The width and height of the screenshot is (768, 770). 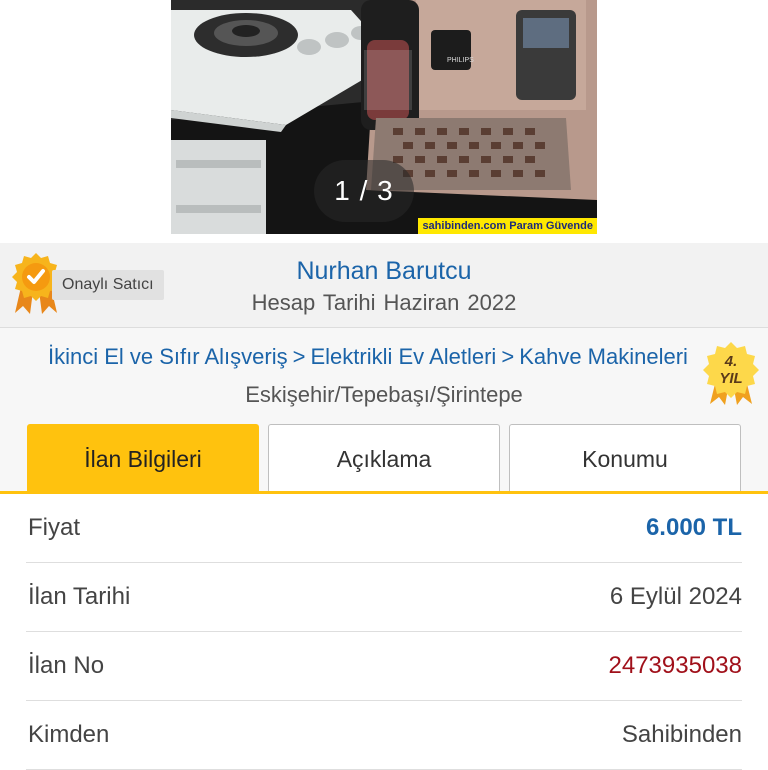 What do you see at coordinates (69, 734) in the screenshot?
I see `detail-label: Kimden` at bounding box center [69, 734].